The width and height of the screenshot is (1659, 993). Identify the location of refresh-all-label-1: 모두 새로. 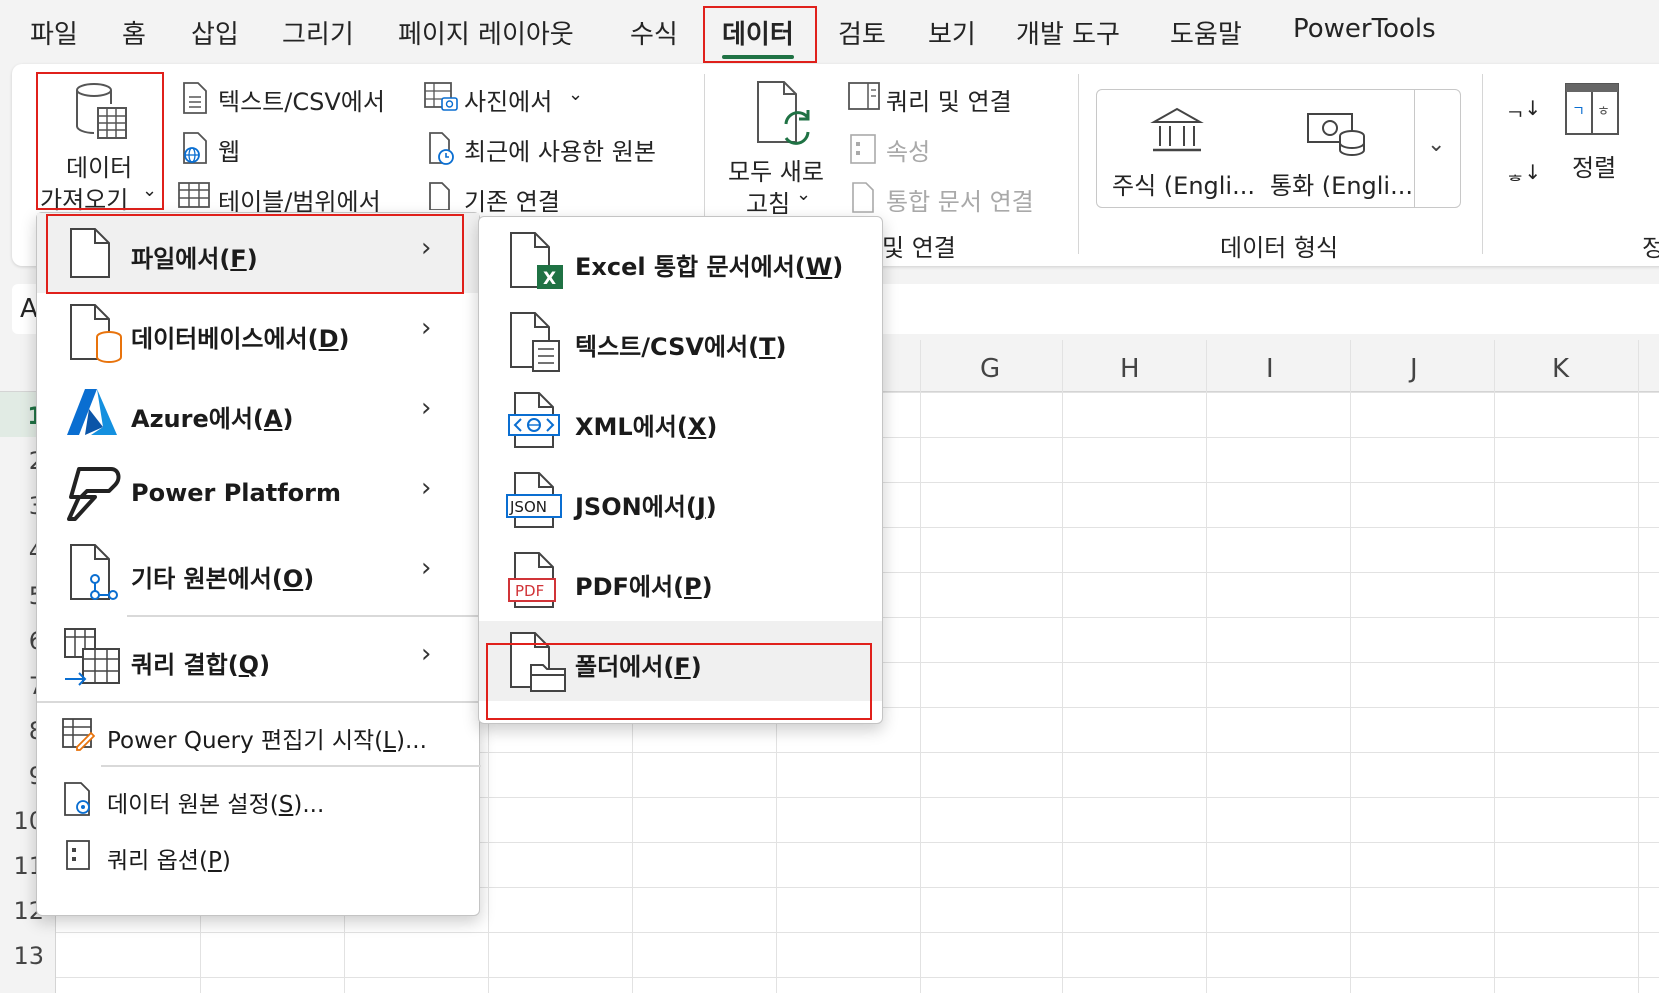
(776, 169).